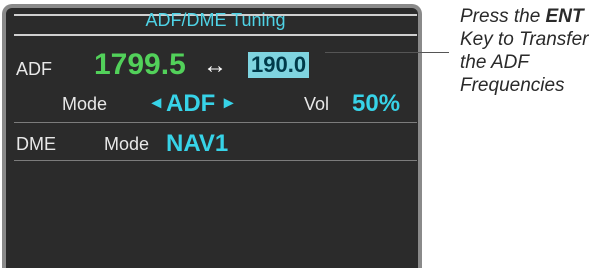 Image resolution: width=613 pixels, height=268 pixels. What do you see at coordinates (140, 64) in the screenshot?
I see `adf-active-frequency: 1799.5` at bounding box center [140, 64].